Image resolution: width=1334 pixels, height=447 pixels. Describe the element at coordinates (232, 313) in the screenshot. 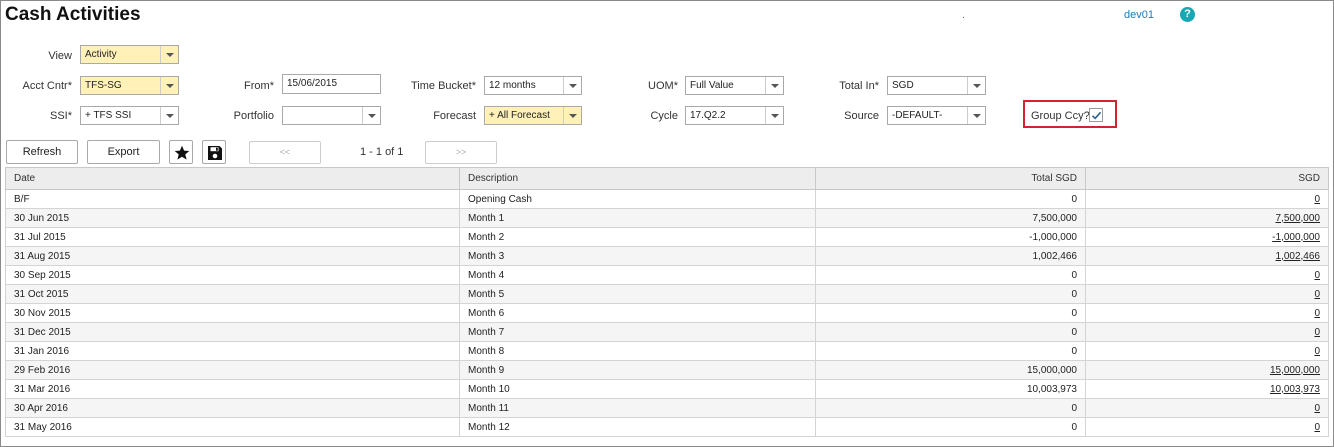

I see `date-cell: 30 Nov 2015` at that location.